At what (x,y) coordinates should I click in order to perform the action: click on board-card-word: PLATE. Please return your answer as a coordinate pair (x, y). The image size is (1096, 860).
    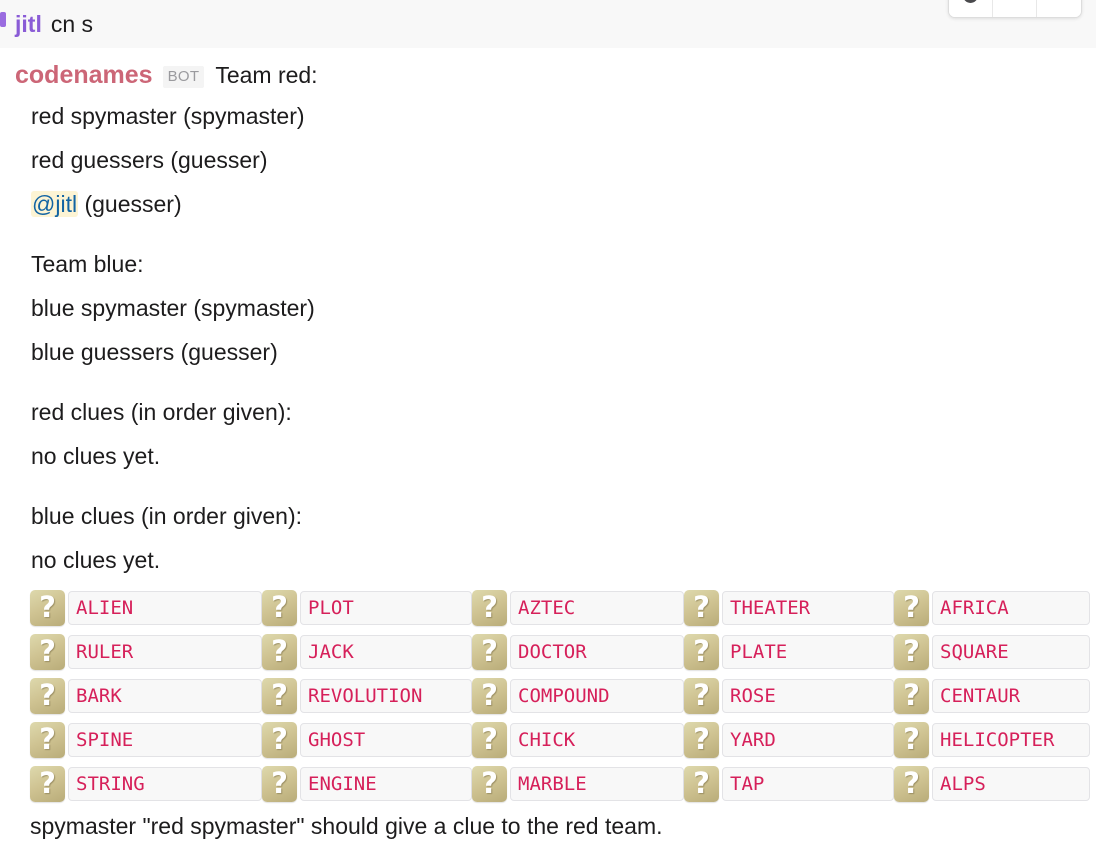
    Looking at the image, I should click on (808, 652).